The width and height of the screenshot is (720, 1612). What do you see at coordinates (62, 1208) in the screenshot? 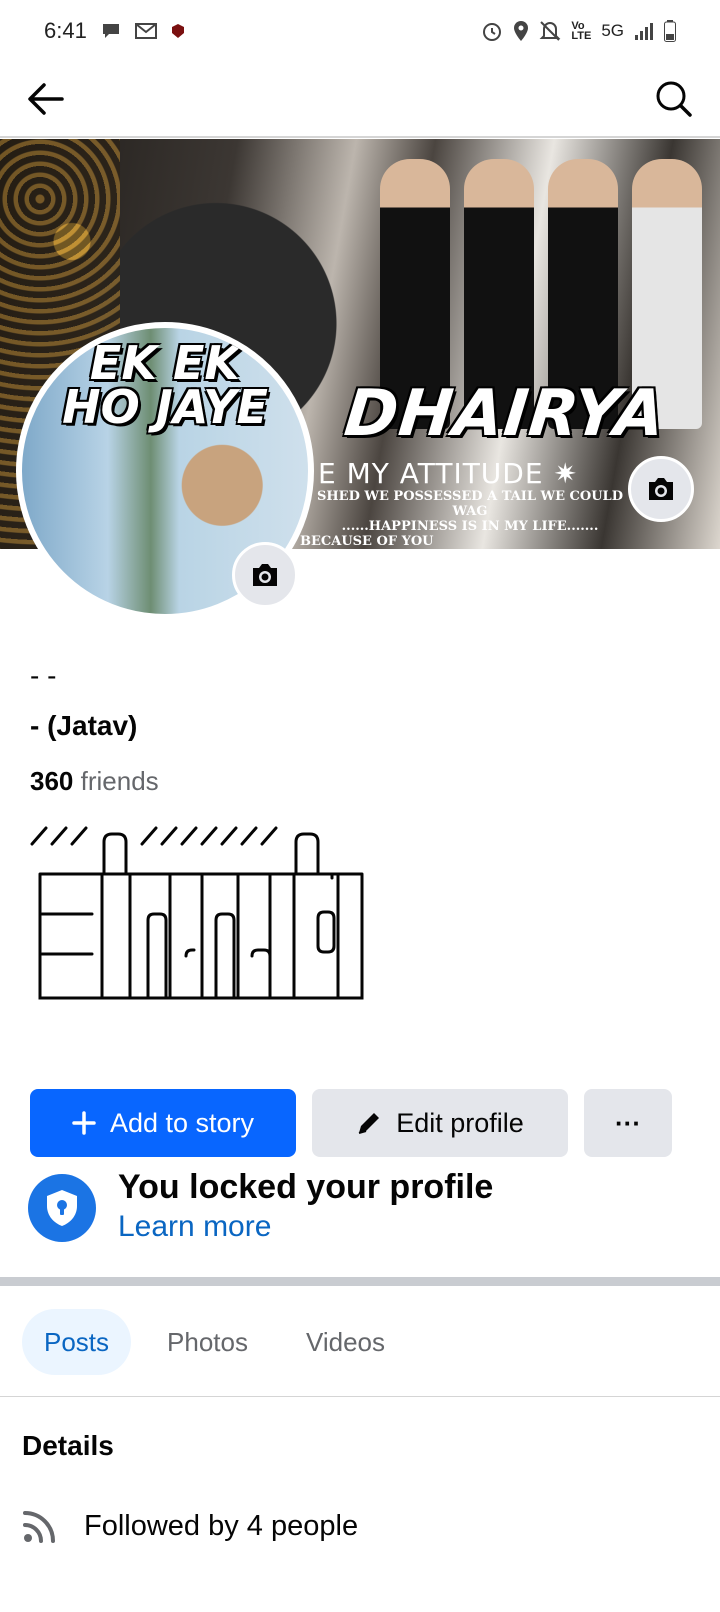
I see `shield-lock-icon` at bounding box center [62, 1208].